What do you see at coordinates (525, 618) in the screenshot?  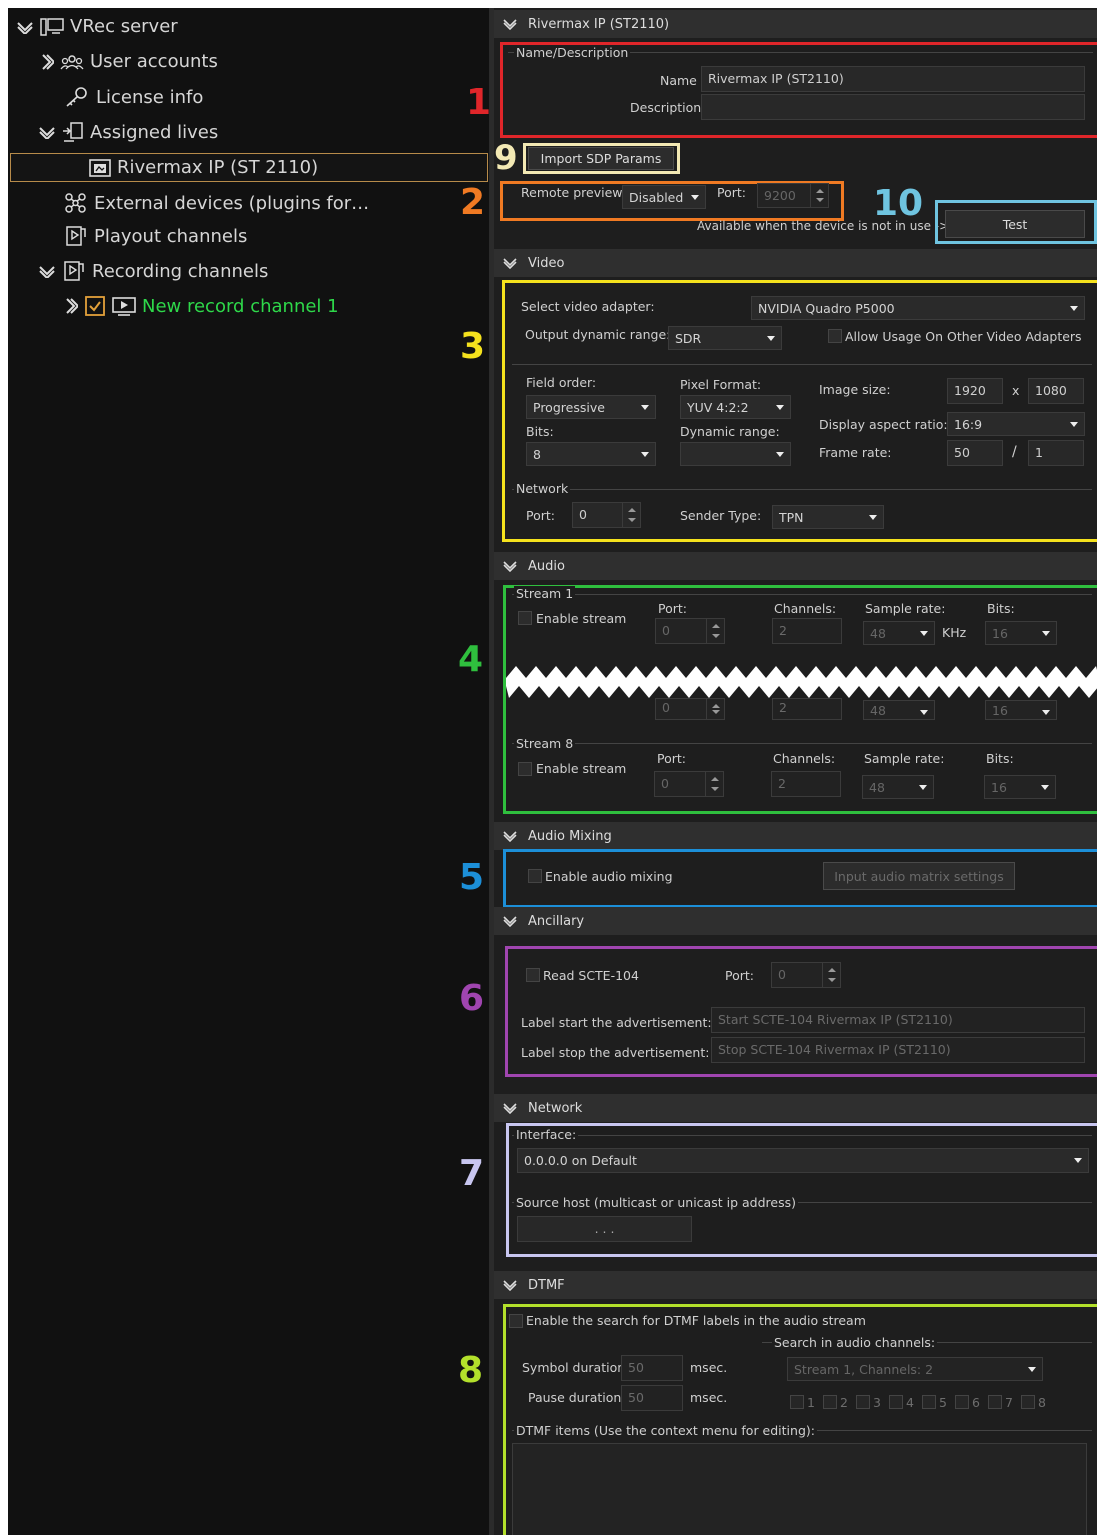 I see `stream1-enable-checkbox` at bounding box center [525, 618].